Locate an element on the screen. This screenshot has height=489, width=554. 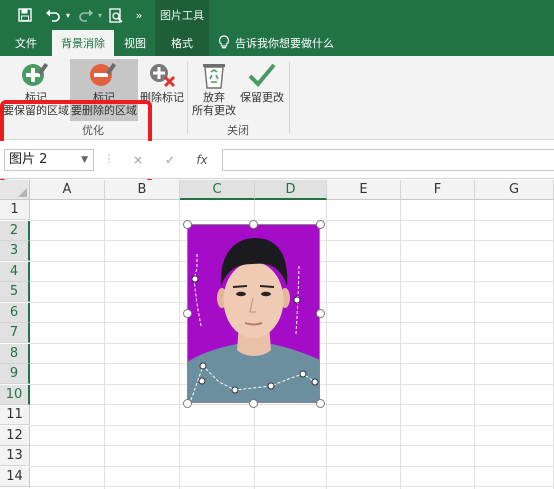
ribbon-tabs: 文件 背景消除 视图 格式 告诉我你想要做什么 is located at coordinates (277, 43).